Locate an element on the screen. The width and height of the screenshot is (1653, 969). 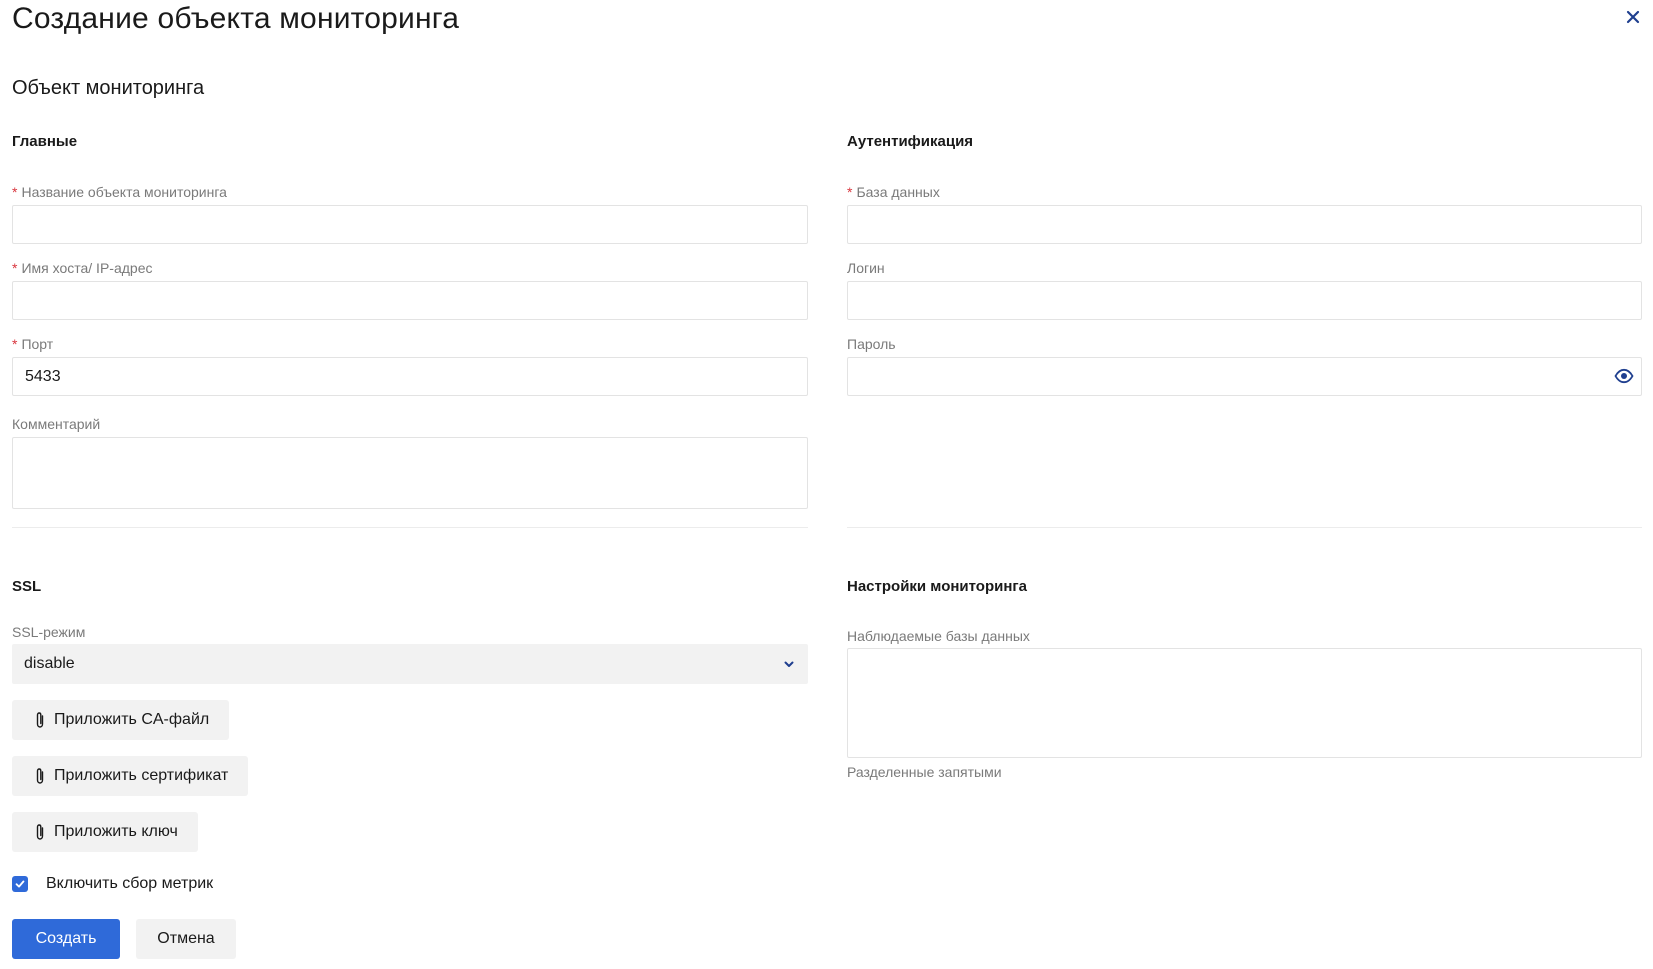
attach-ca-button: Приложить CA-файл is located at coordinates (121, 720).